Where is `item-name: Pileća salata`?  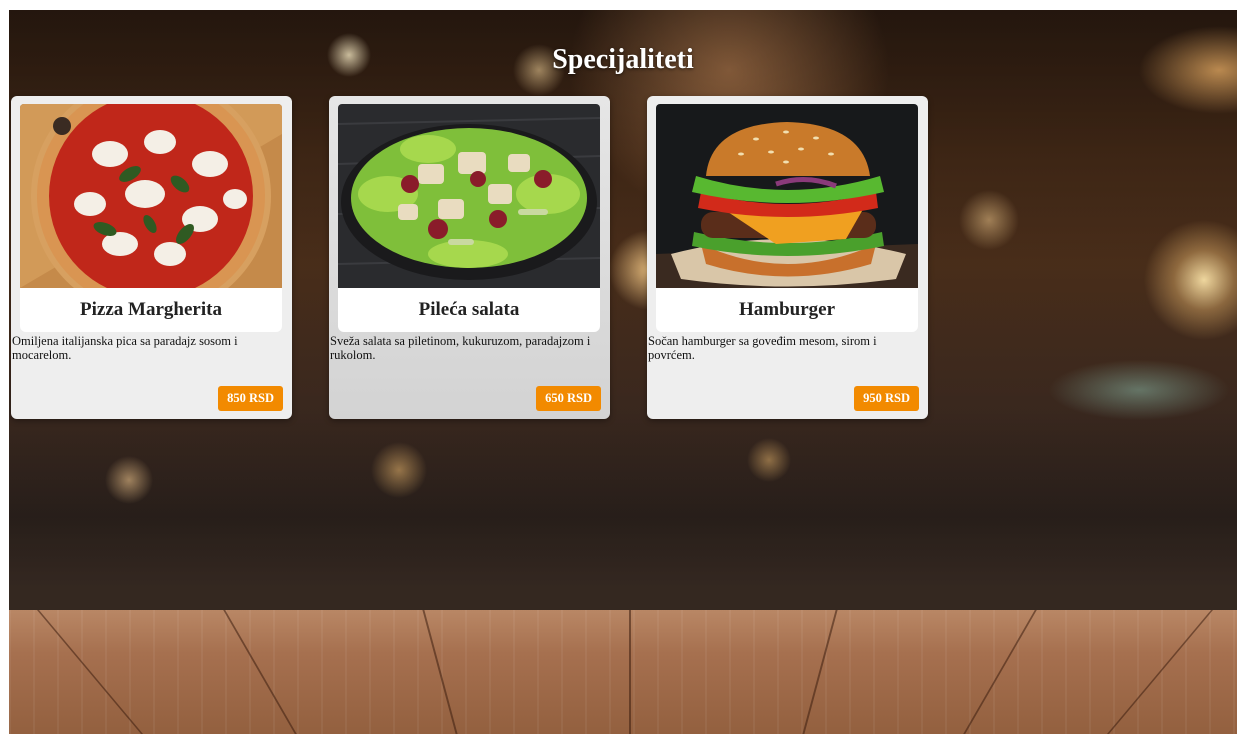
item-name: Pileća salata is located at coordinates (469, 309).